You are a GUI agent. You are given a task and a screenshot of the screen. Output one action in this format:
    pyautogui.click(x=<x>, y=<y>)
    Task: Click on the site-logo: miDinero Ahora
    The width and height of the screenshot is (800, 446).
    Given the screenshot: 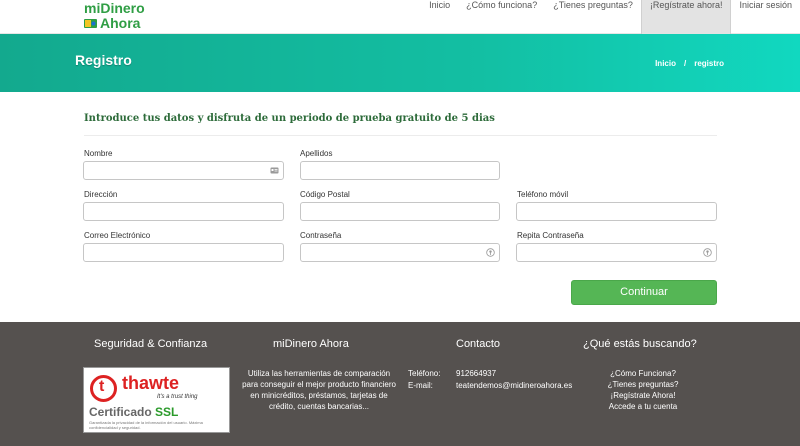 What is the action you would take?
    pyautogui.click(x=124, y=17)
    